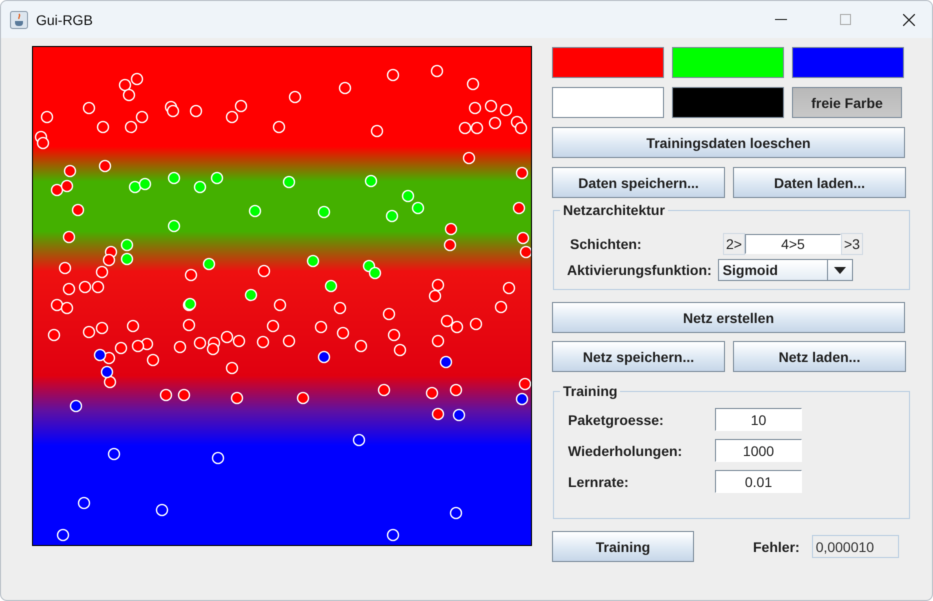  I want to click on maximize-icon, so click(845, 19).